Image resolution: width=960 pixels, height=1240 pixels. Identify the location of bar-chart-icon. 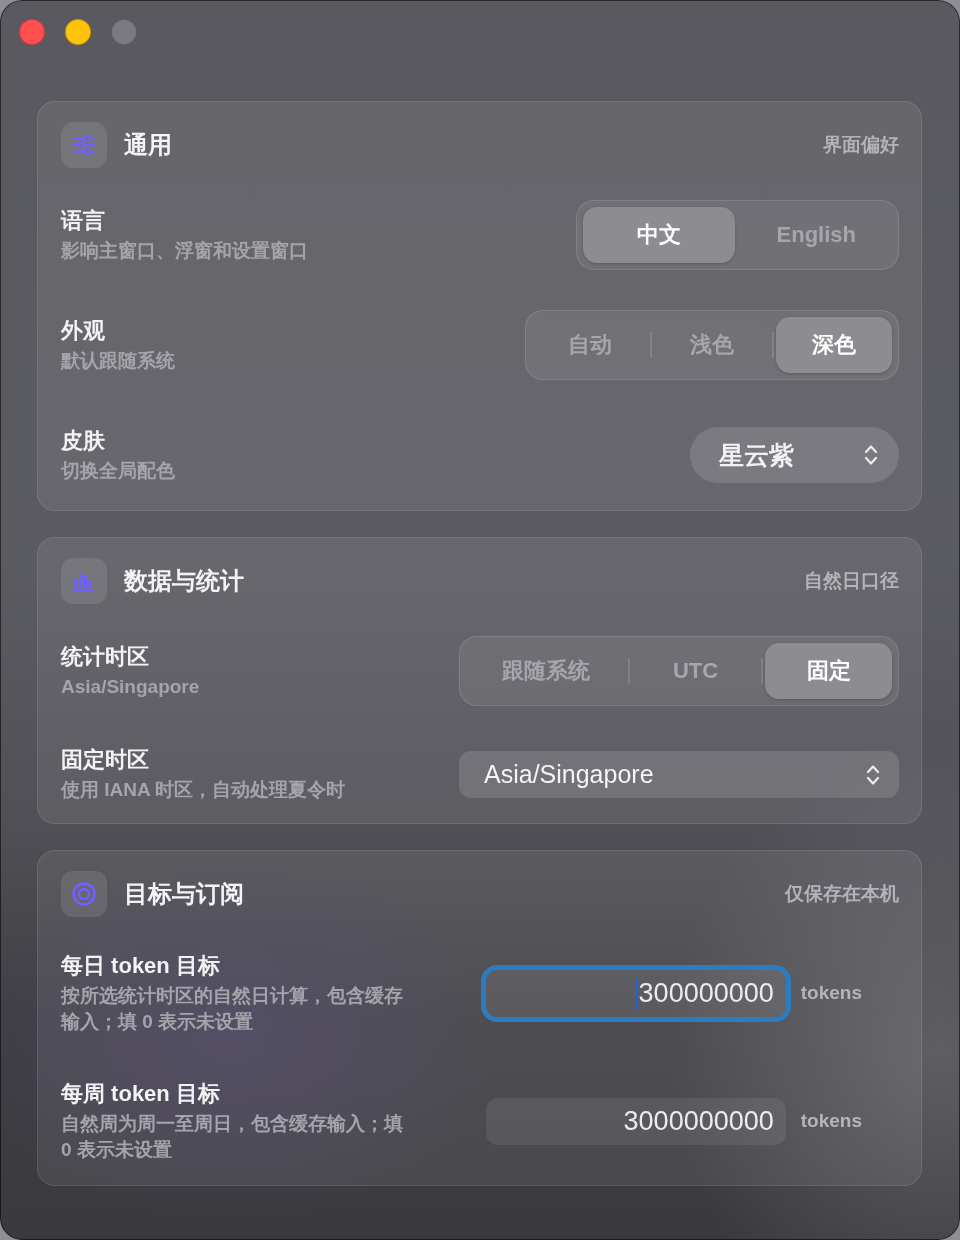
(84, 581).